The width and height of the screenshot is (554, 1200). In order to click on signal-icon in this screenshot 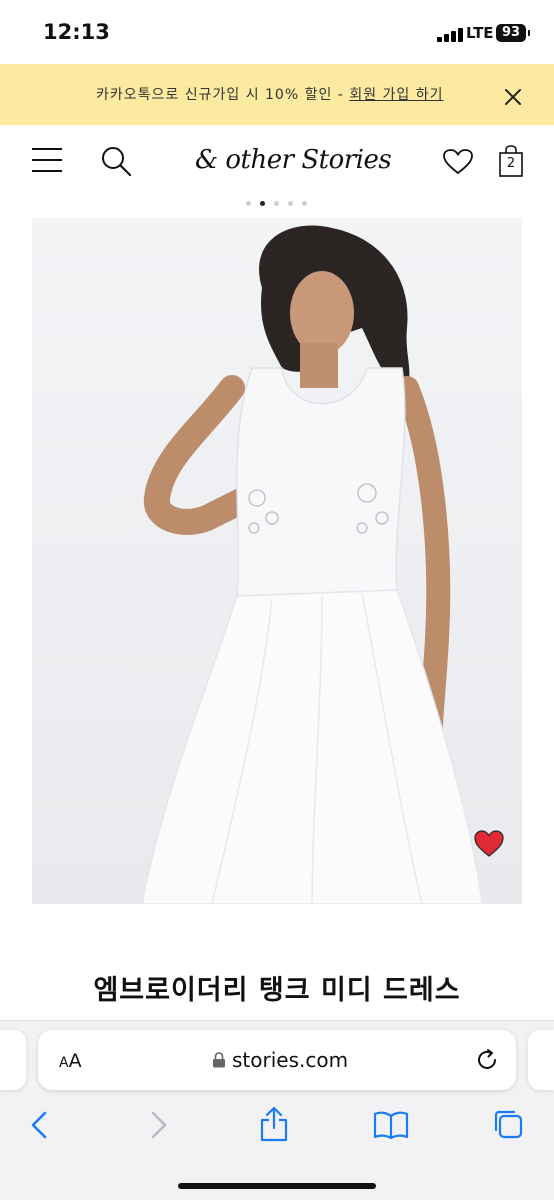, I will do `click(450, 34)`.